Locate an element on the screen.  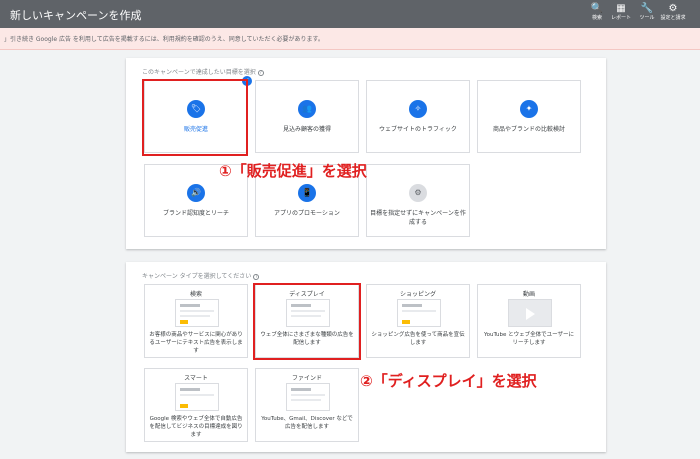
shopping-ad-illustration is located at coordinates (419, 313).